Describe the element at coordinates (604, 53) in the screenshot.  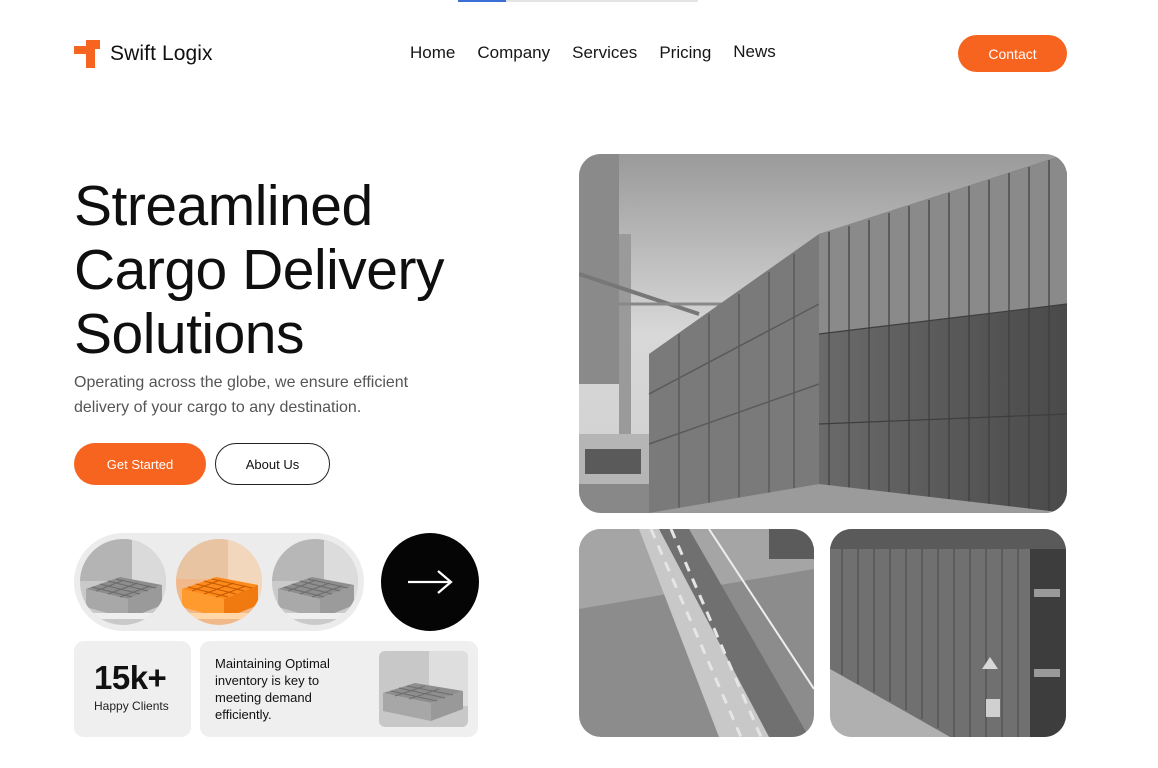
I see `nav-services: Services` at that location.